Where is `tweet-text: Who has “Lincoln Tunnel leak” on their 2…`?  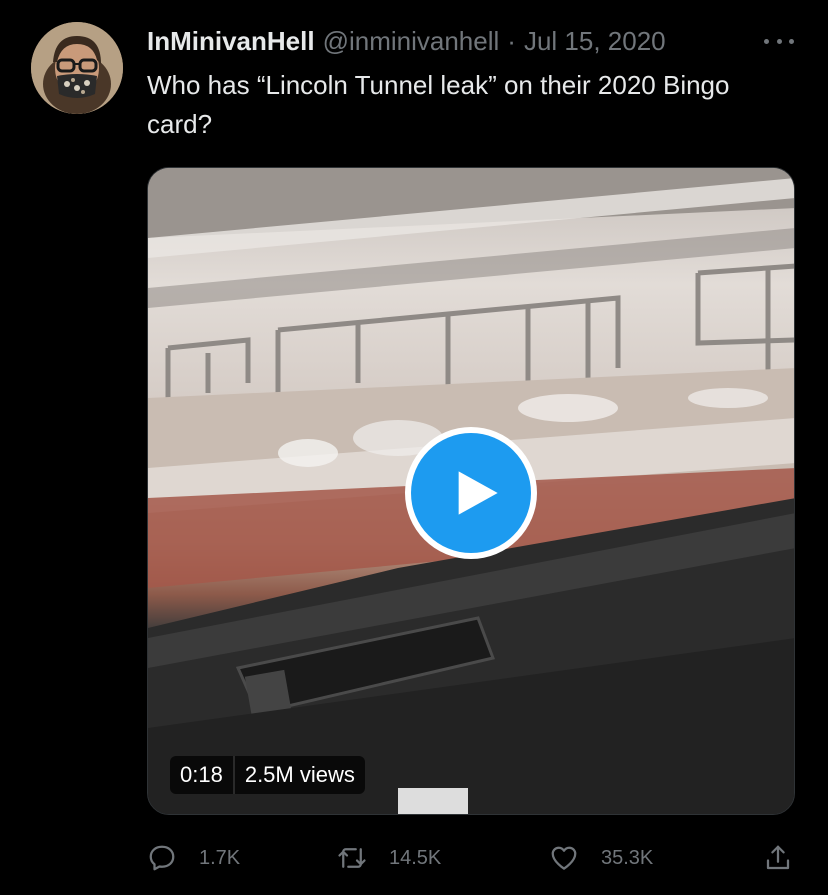
tweet-text: Who has “Lincoln Tunnel leak” on their 2… is located at coordinates (438, 104).